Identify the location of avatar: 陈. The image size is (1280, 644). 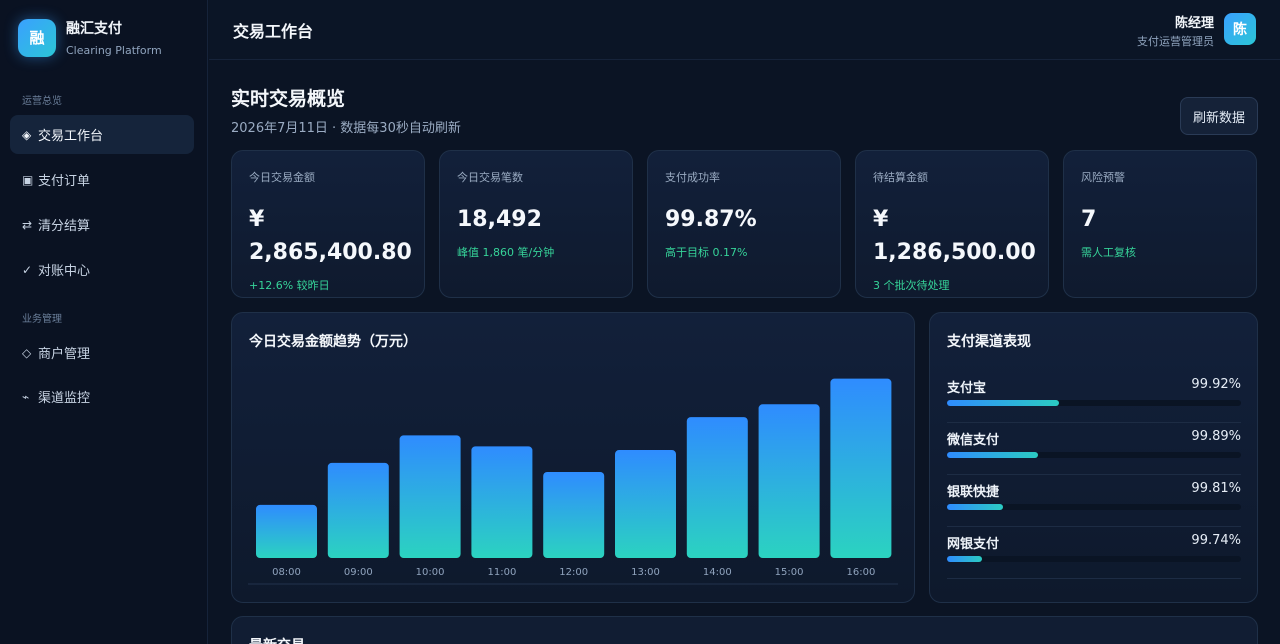
(1240, 29).